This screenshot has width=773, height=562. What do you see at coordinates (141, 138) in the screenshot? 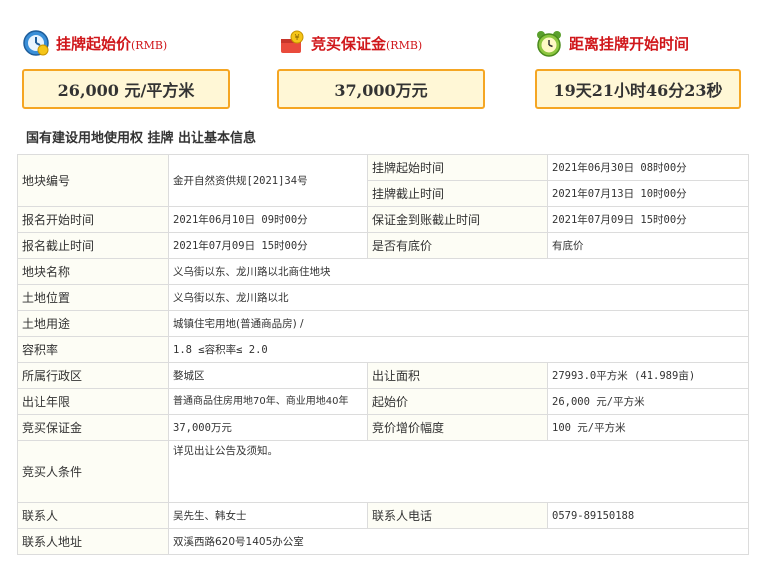
I see `section-title: 国有建设用地使用权 挂牌 出让基本信息` at bounding box center [141, 138].